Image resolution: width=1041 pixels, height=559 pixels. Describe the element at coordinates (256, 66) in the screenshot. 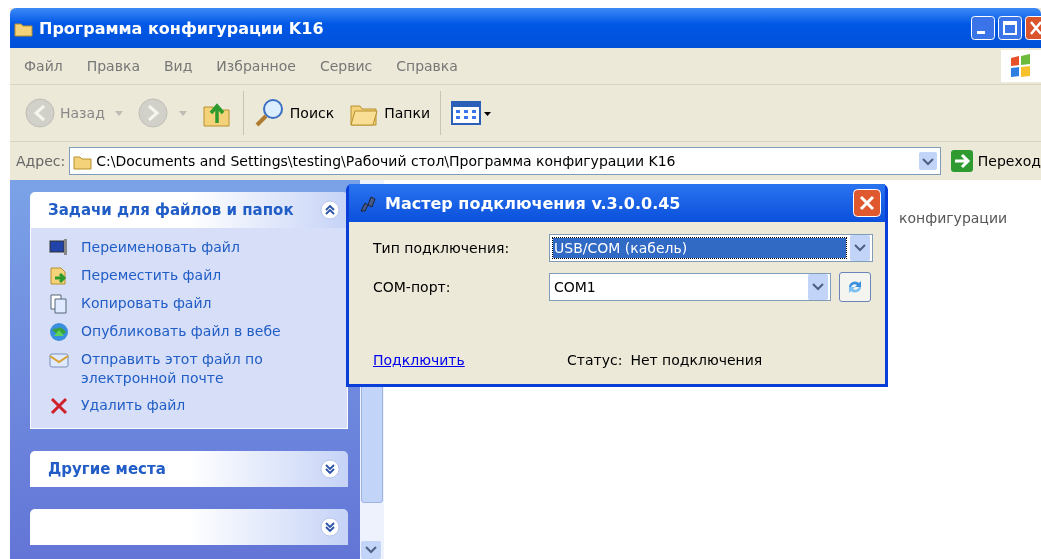

I see `menu-item: Избранное` at that location.